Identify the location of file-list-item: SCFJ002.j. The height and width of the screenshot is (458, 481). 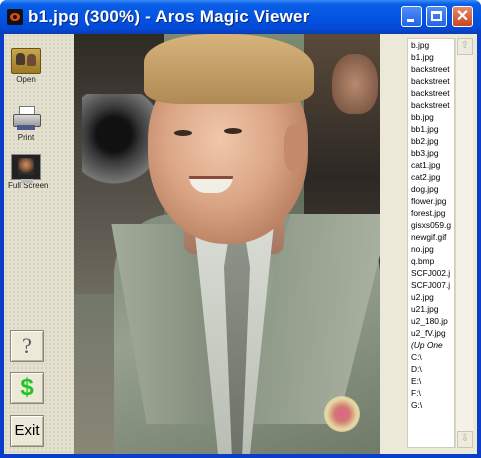
(431, 273).